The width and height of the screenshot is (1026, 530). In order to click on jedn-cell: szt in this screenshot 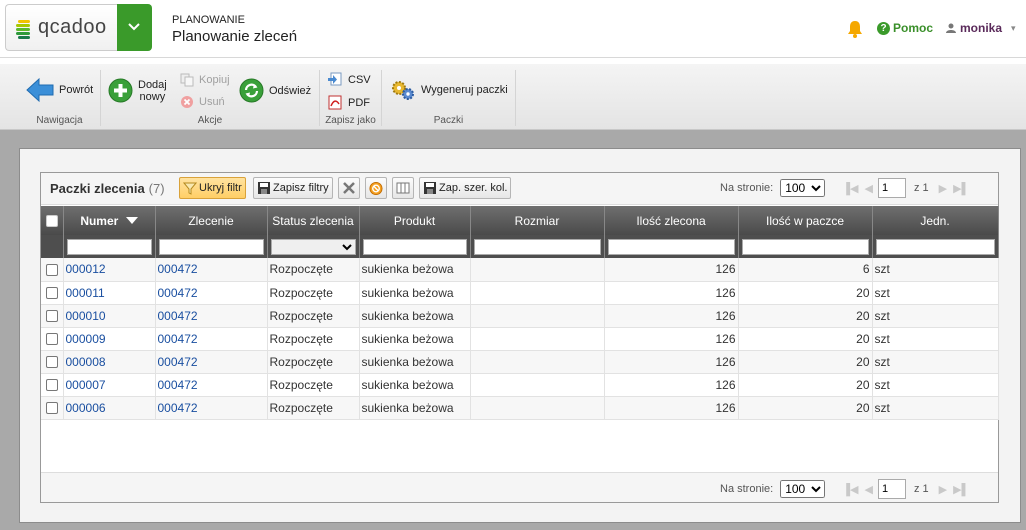, I will do `click(935, 408)`.